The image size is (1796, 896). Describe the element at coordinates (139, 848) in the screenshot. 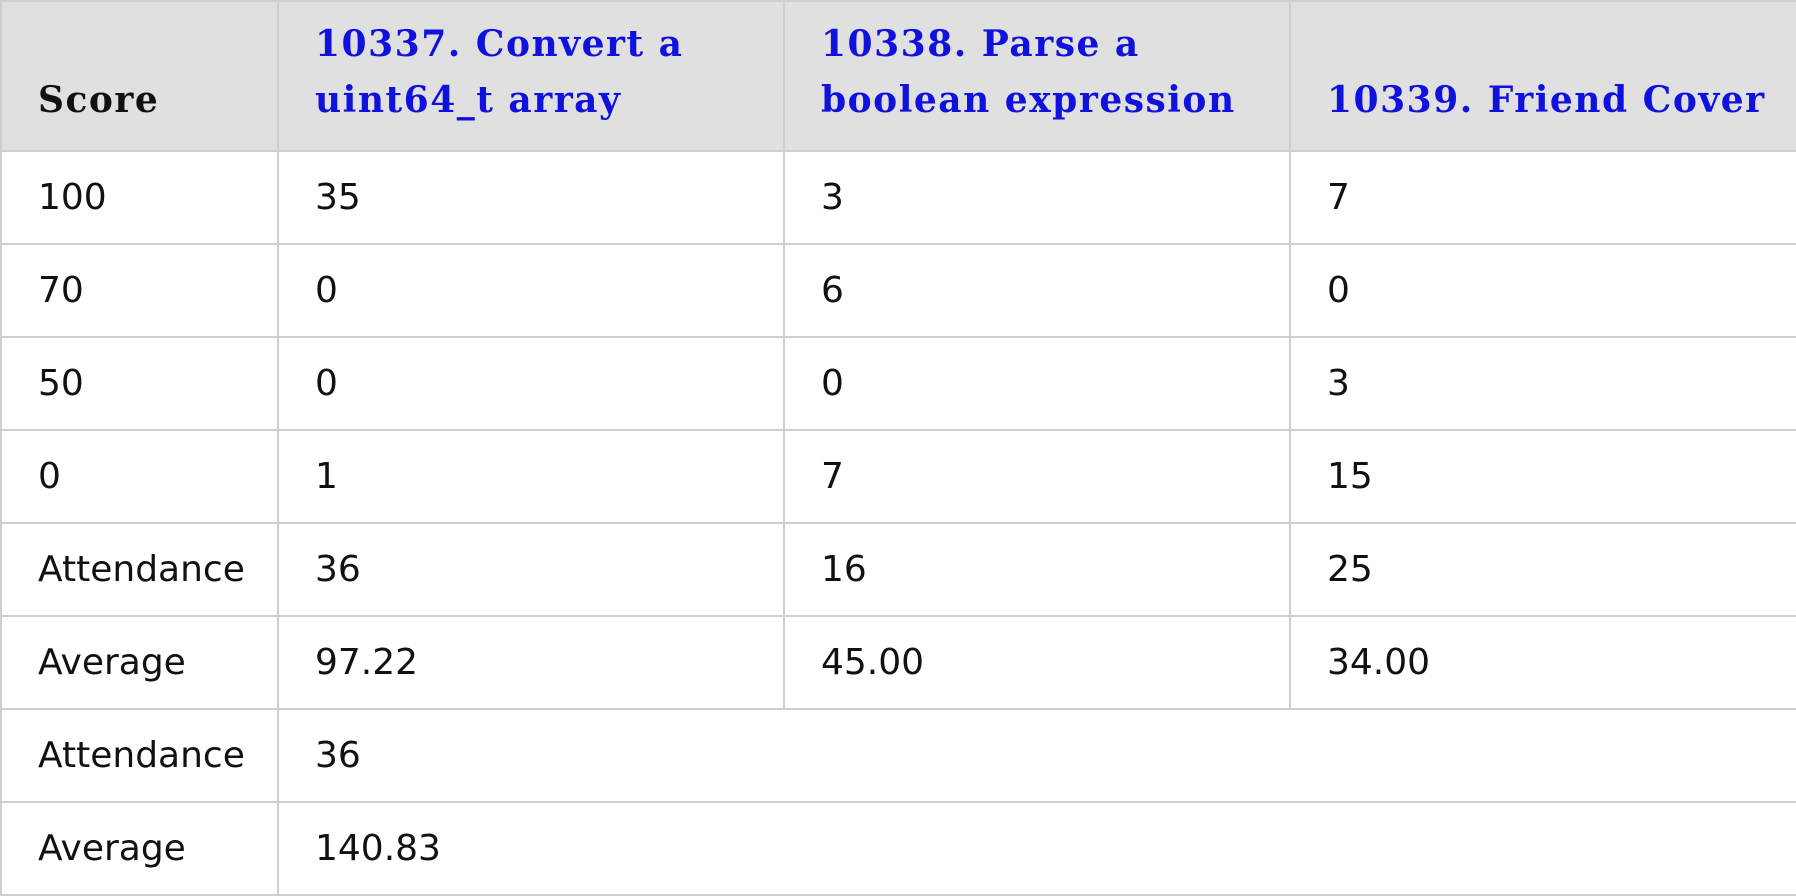

I see `summary-label: Average` at that location.